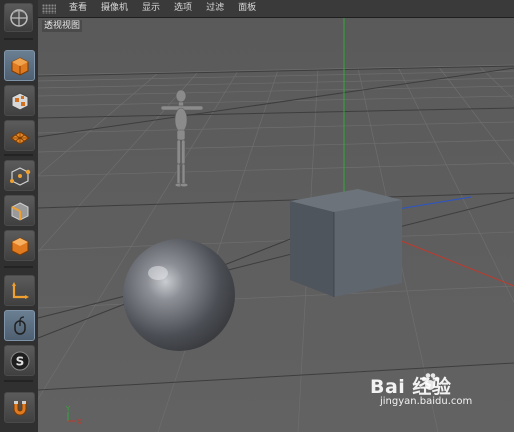 The width and height of the screenshot is (514, 432). I want to click on left-toolbar: S, so click(19, 216).